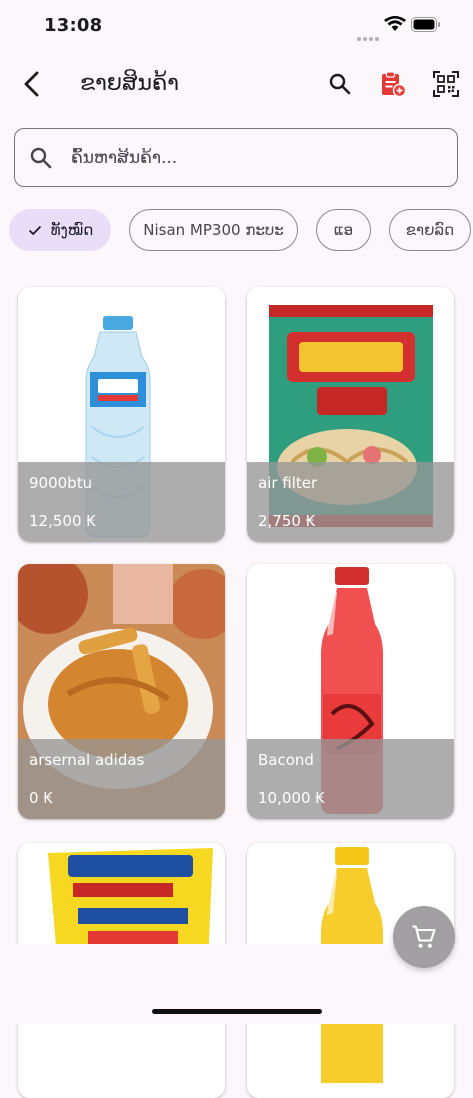 This screenshot has width=473, height=1098. I want to click on arrow-back-icon, so click(31, 84).